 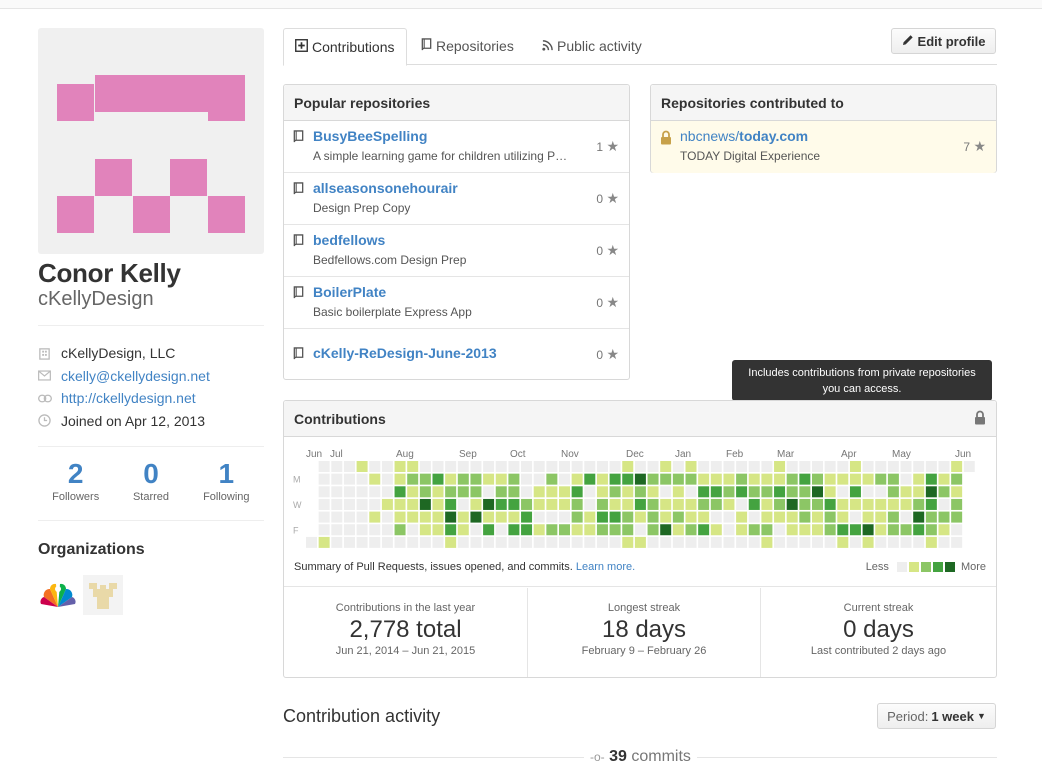 I want to click on commits-summary: -o- 39 commits, so click(x=640, y=757).